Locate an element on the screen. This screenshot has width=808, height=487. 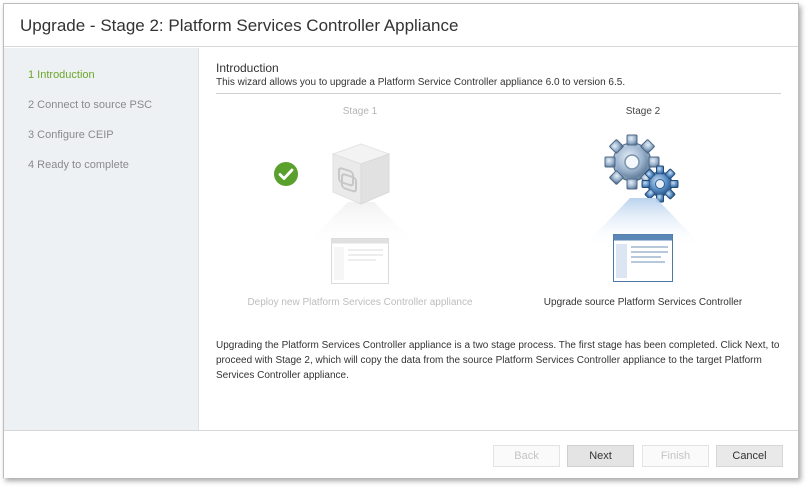
sidebar-step-ready-to-complete: 4 Ready to complete is located at coordinates (78, 165).